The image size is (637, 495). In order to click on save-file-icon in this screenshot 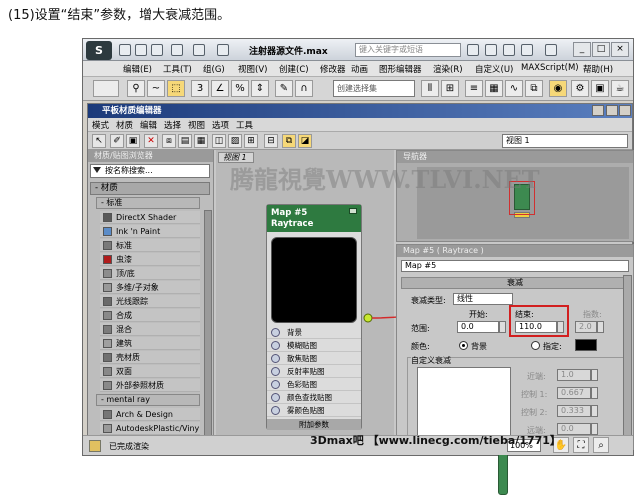, I will do `click(157, 50)`.